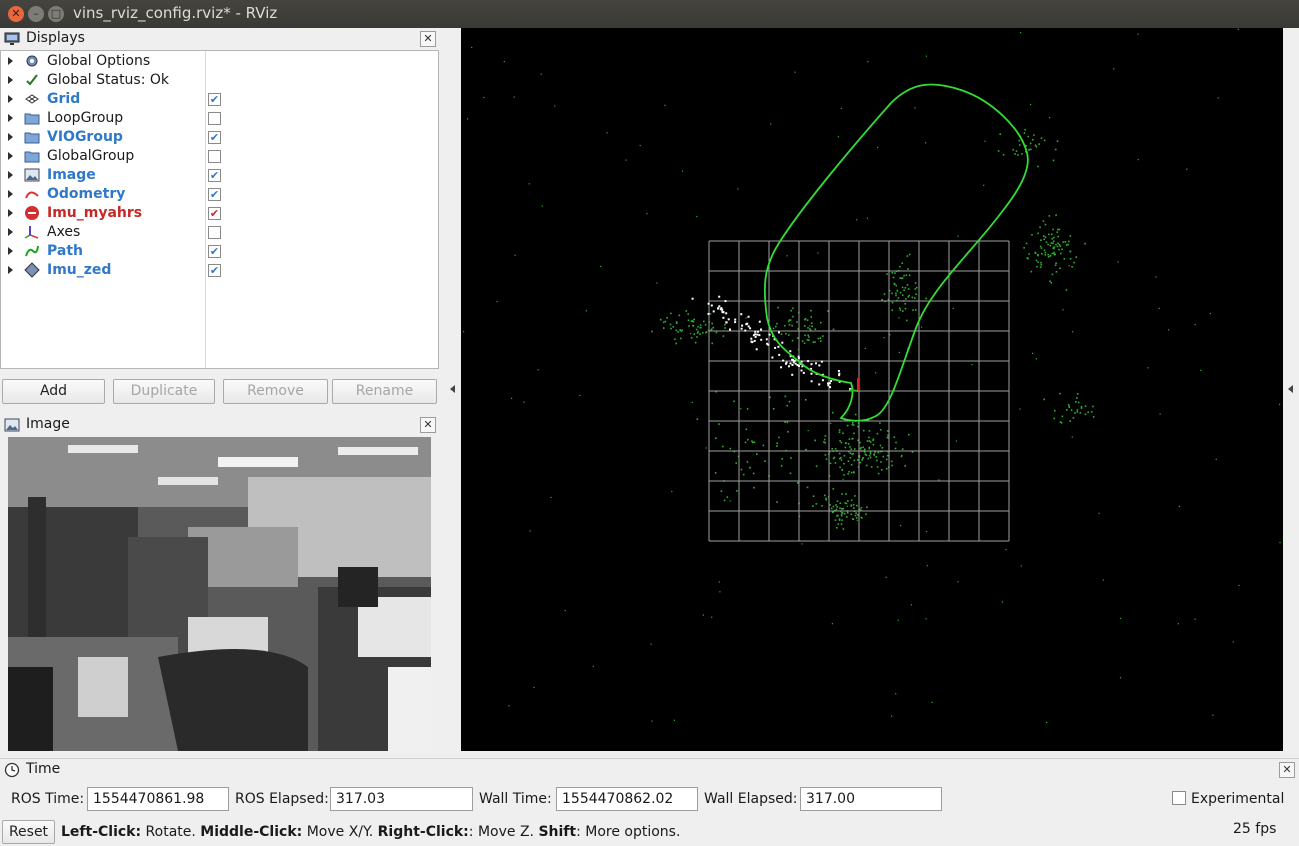  I want to click on window-close-button: ✕, so click(16, 14).